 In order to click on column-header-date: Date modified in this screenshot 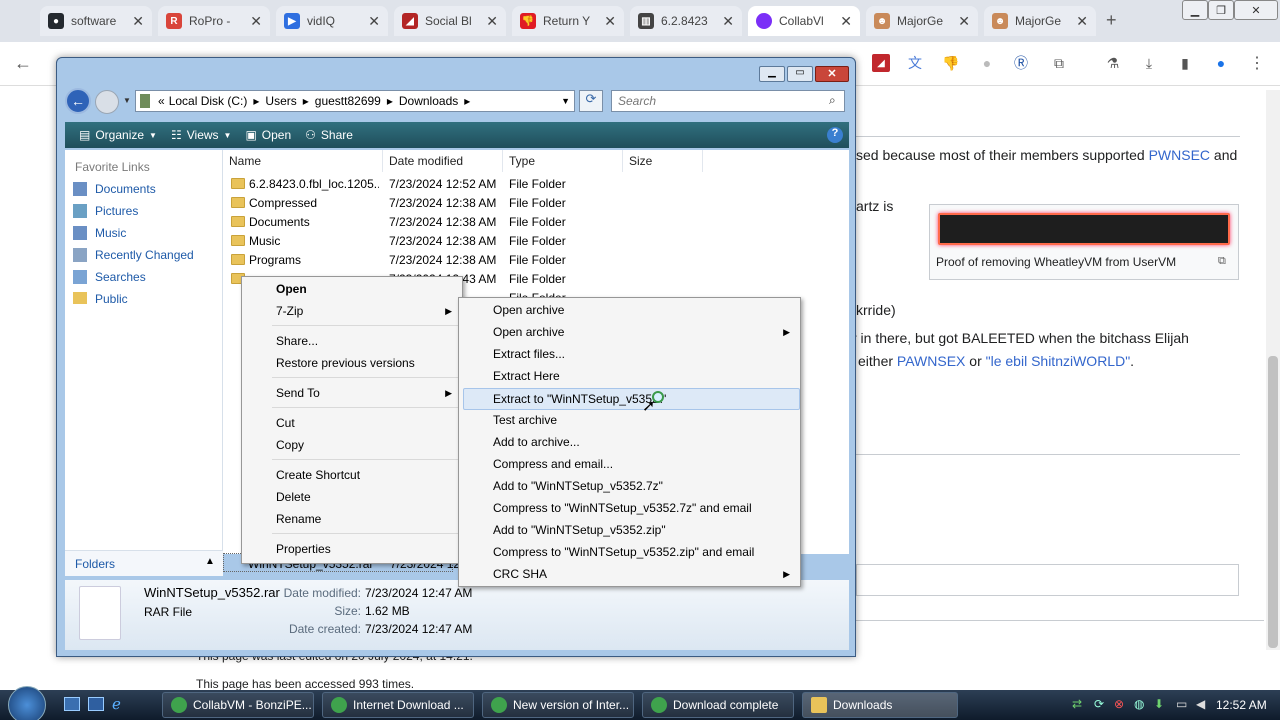, I will do `click(443, 161)`.